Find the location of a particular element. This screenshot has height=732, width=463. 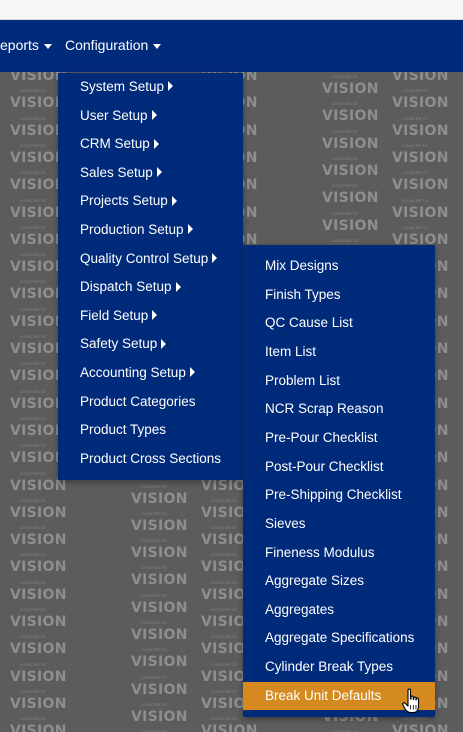

submenu-item-item-list: Item List is located at coordinates (339, 352).